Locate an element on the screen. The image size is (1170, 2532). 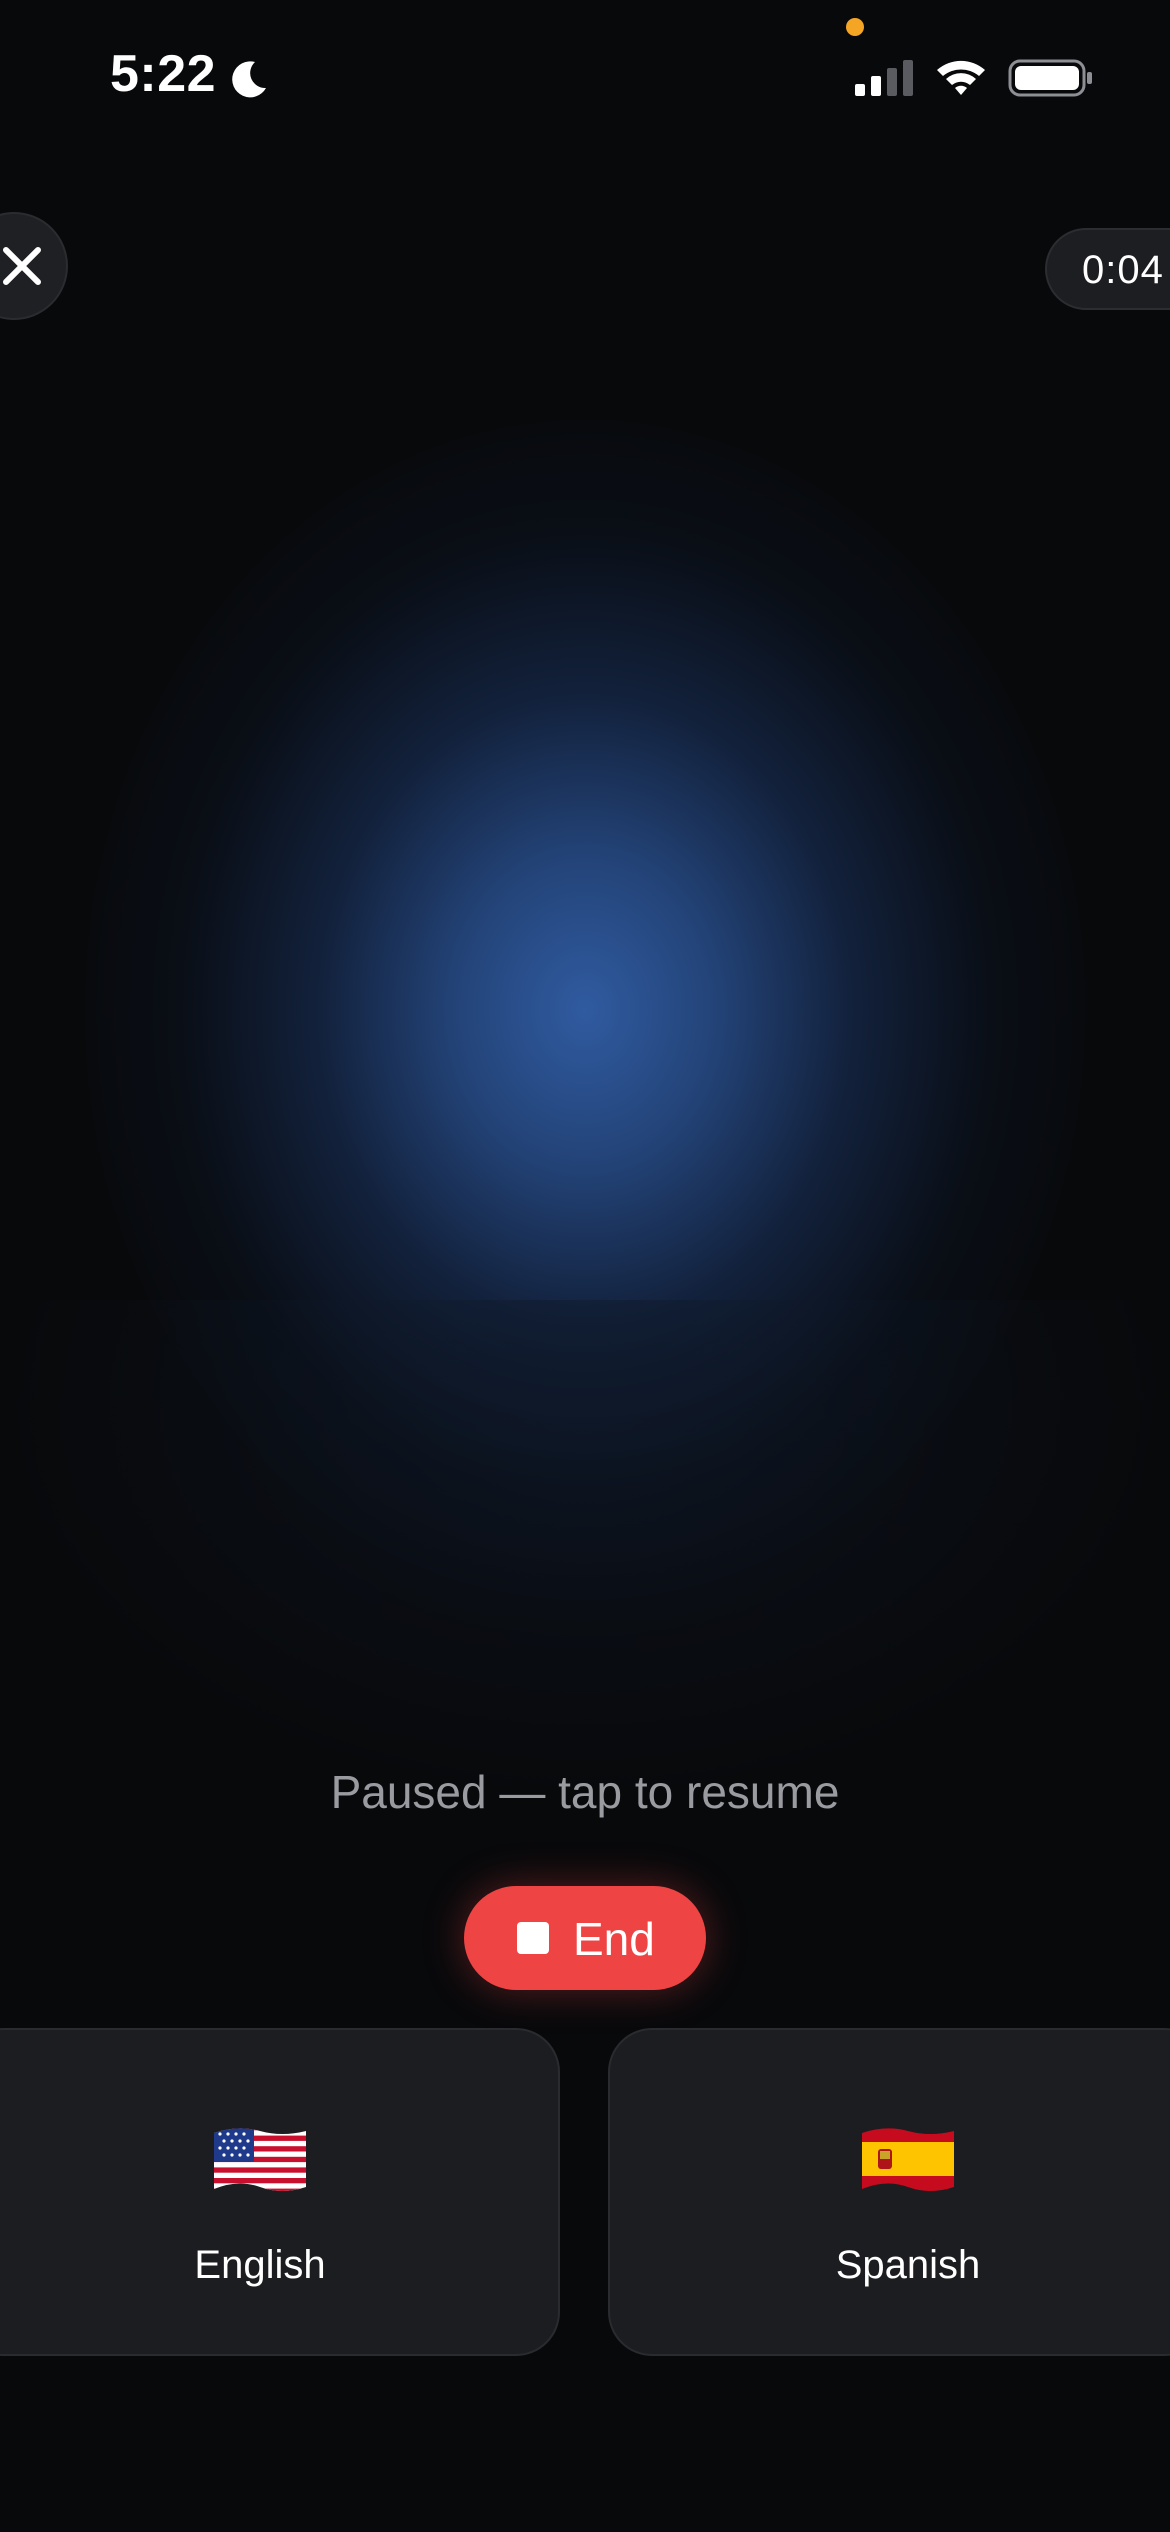
call-timer: 0:04 is located at coordinates (1107, 269).